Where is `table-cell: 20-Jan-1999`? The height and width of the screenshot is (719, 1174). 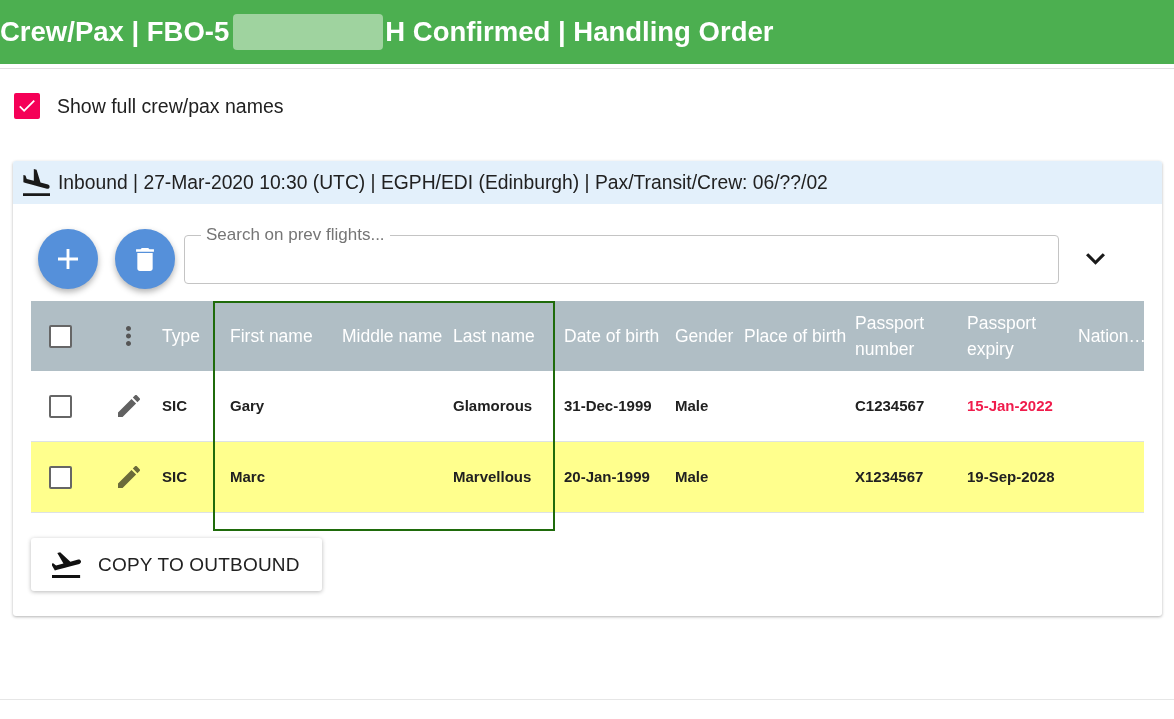
table-cell: 20-Jan-1999 is located at coordinates (607, 476).